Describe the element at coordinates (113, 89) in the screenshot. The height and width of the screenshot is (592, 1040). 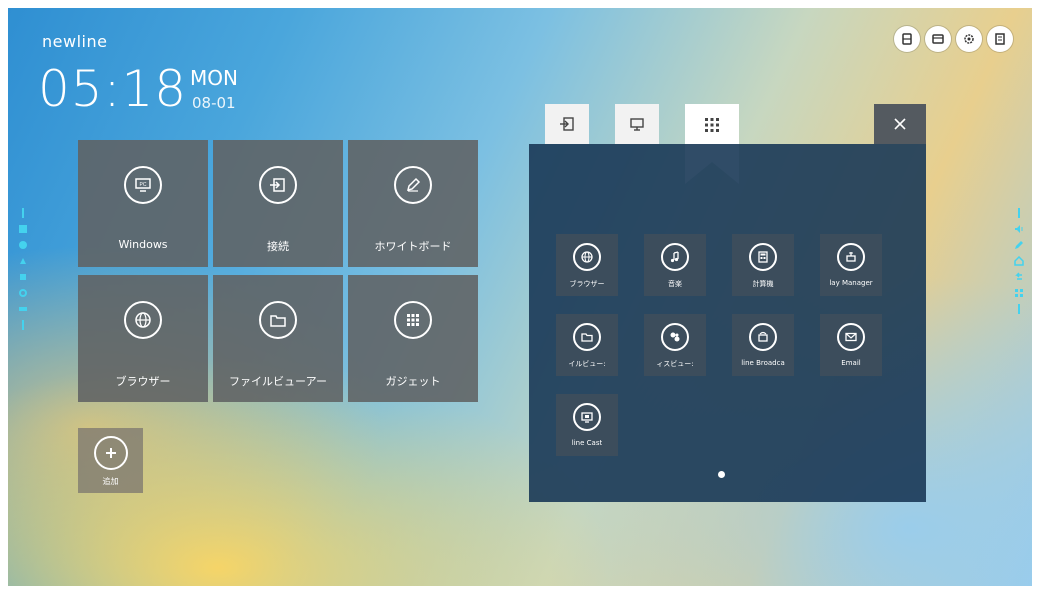
I see `clock-time: 05:18` at that location.